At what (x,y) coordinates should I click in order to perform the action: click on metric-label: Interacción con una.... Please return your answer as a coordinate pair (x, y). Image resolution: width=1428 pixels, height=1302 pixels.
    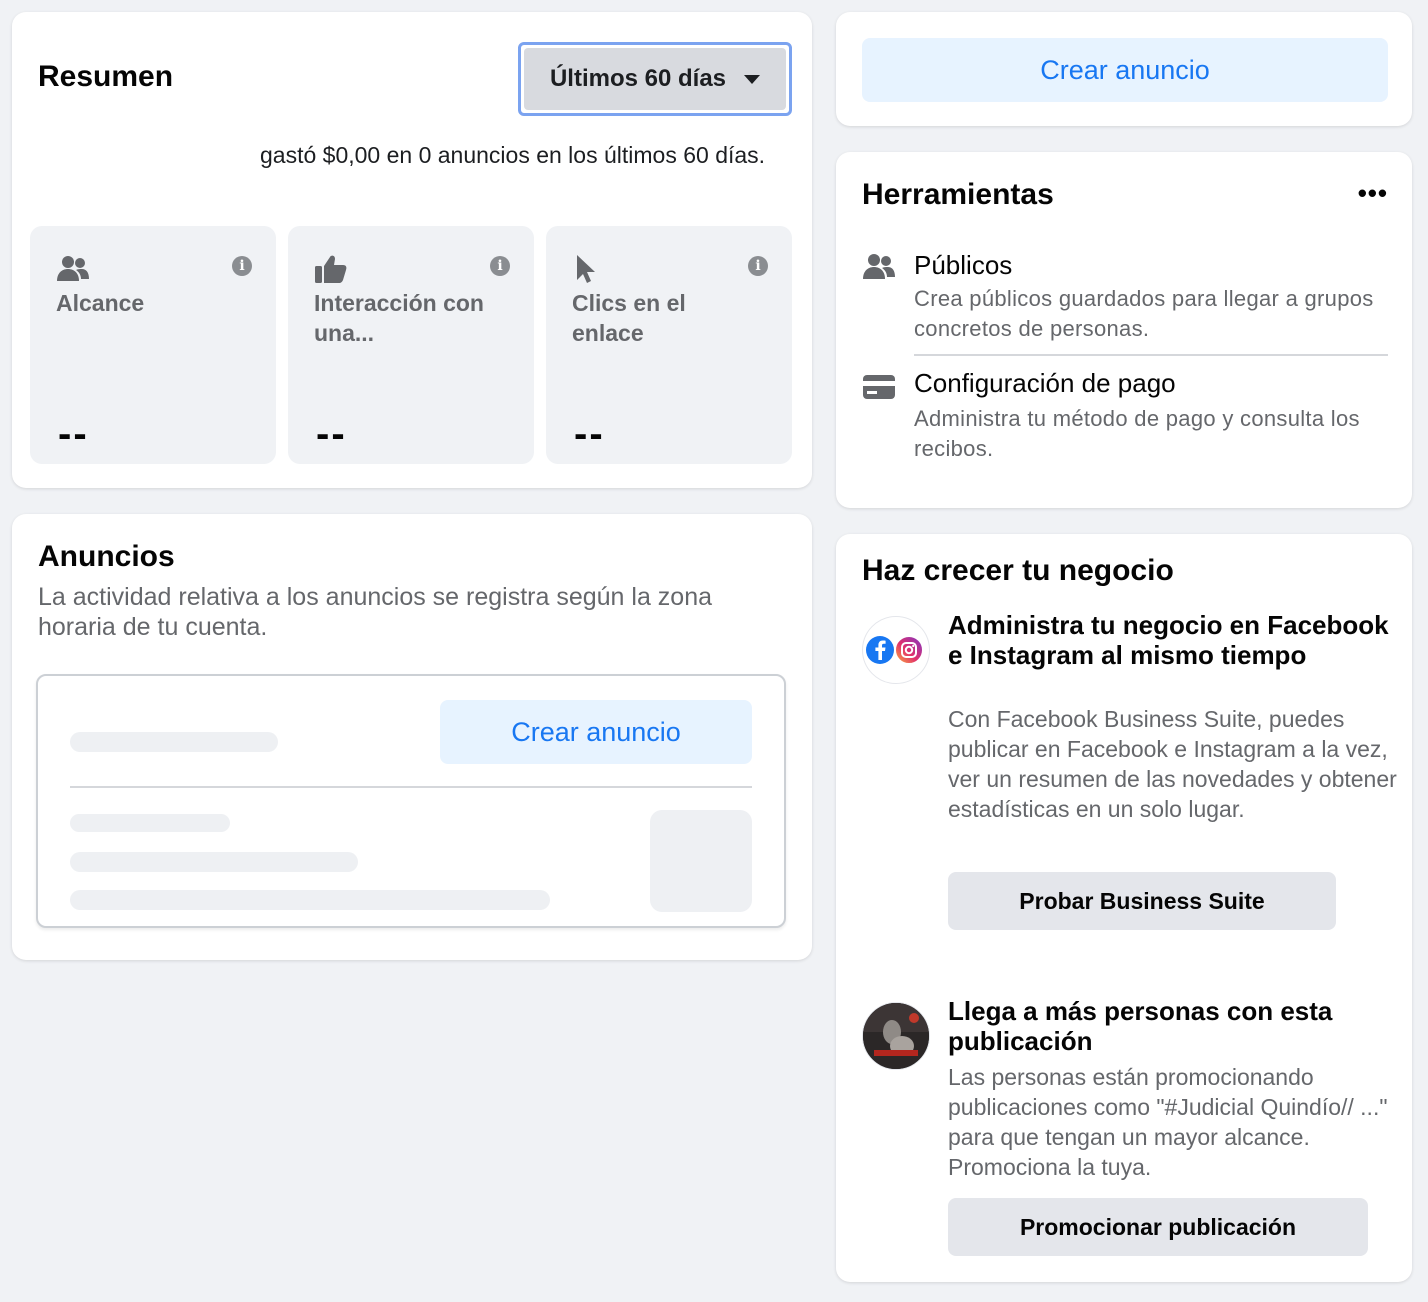
    Looking at the image, I should click on (399, 318).